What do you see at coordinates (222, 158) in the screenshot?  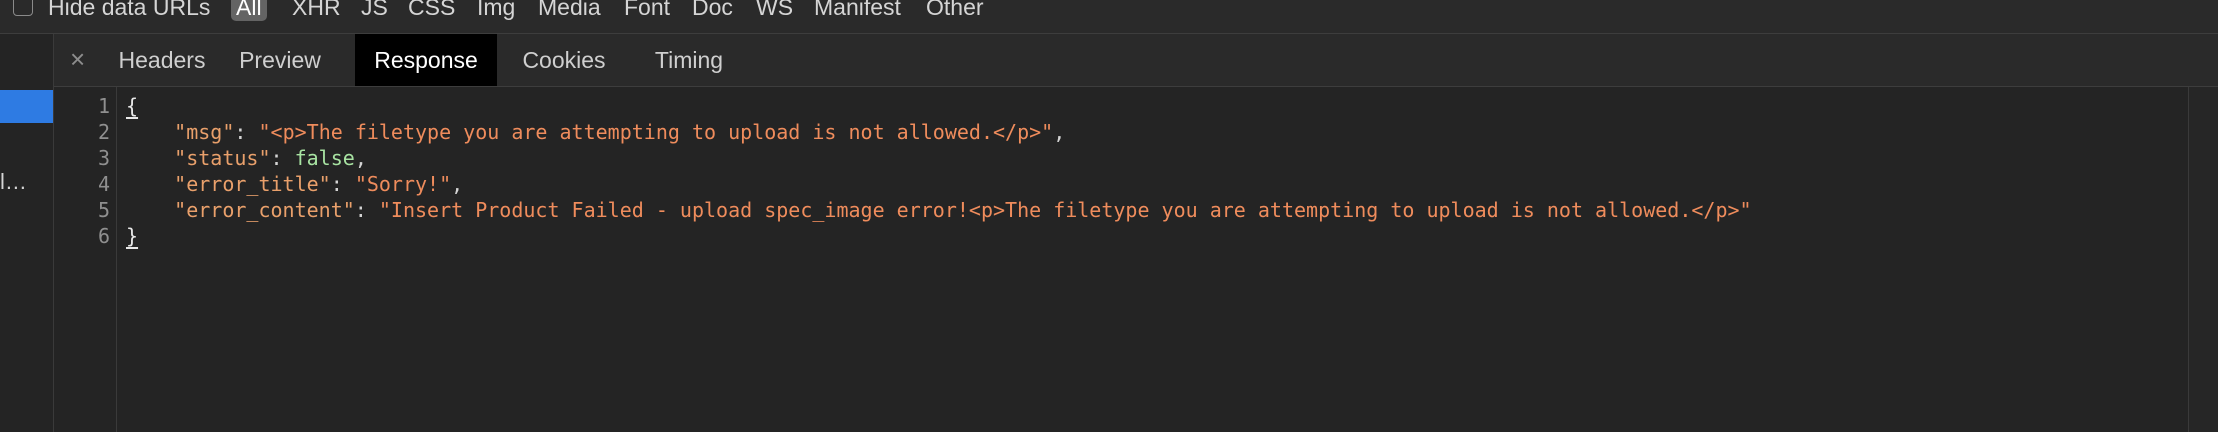 I see `json-key: "status"` at bounding box center [222, 158].